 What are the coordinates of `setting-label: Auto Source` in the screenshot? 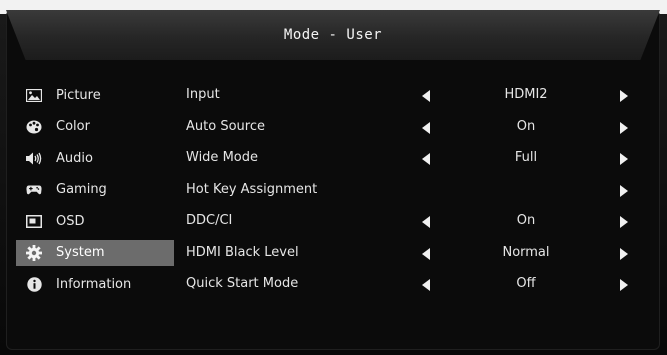 It's located at (225, 126).